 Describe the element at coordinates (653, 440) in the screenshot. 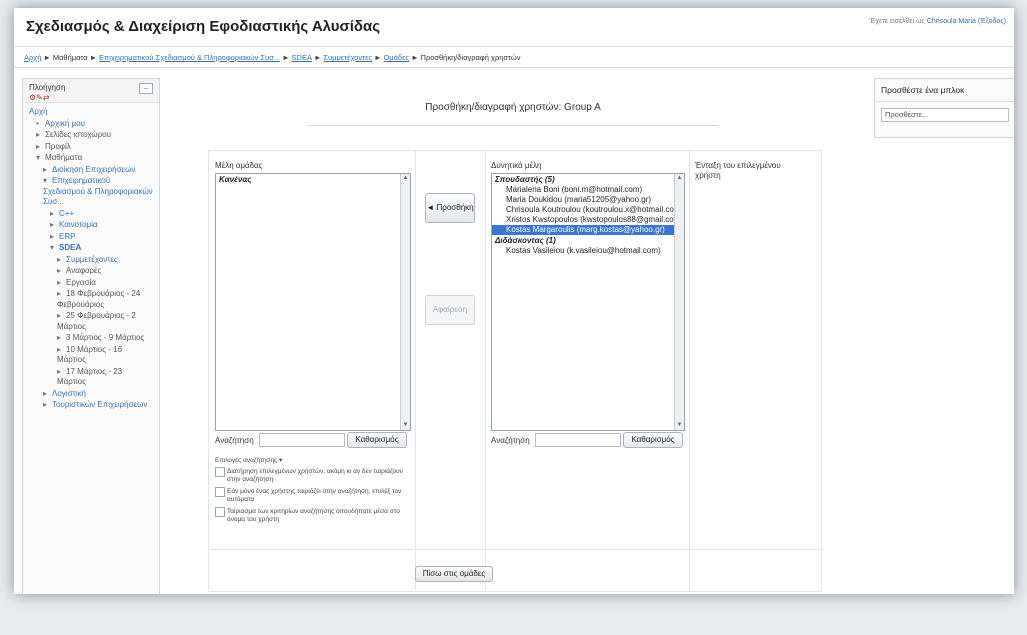

I see `potential-clear-button: Καθαρισμός` at that location.